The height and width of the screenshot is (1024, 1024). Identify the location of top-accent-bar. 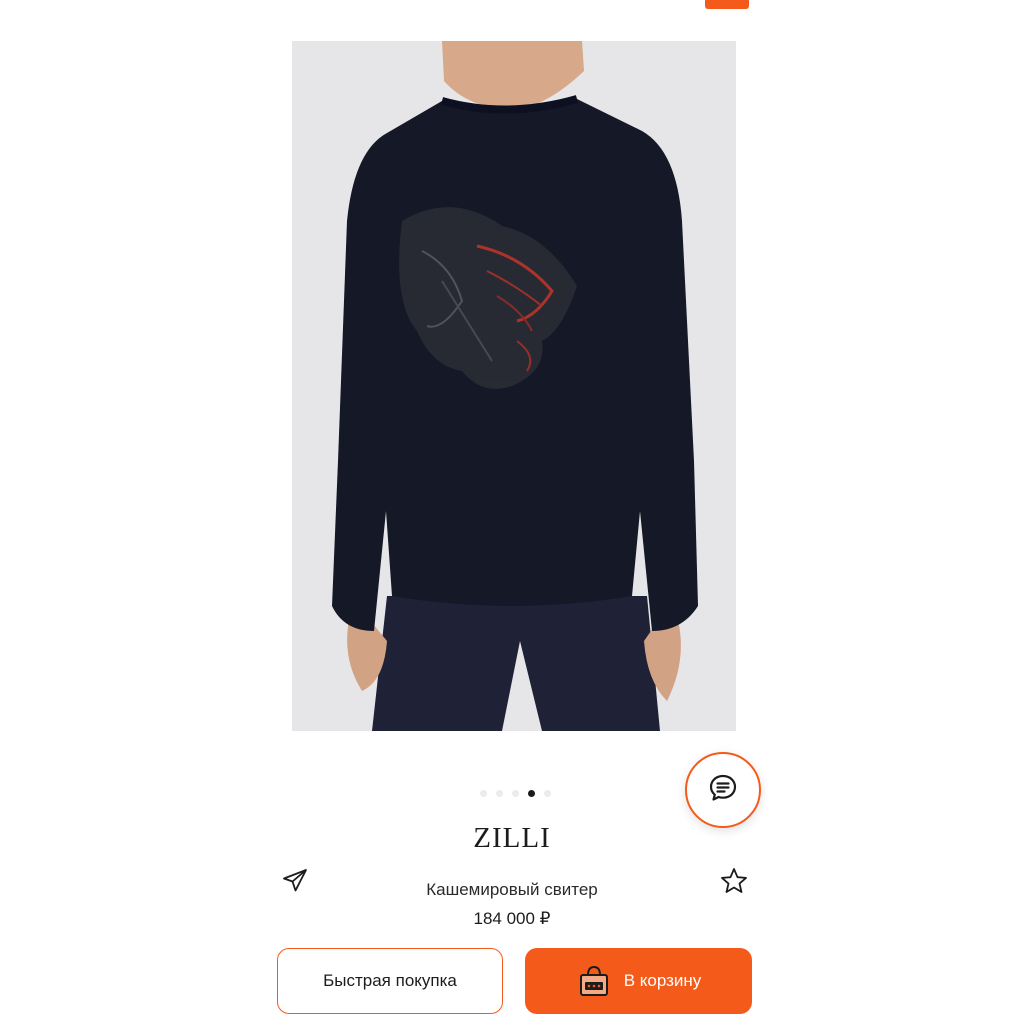
(727, 4).